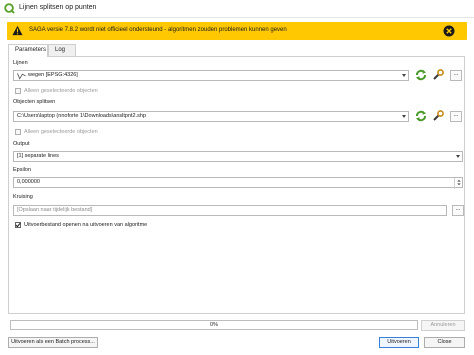 The image size is (474, 355). Describe the element at coordinates (28, 182) in the screenshot. I see `epsilon-value: 0,000000` at that location.